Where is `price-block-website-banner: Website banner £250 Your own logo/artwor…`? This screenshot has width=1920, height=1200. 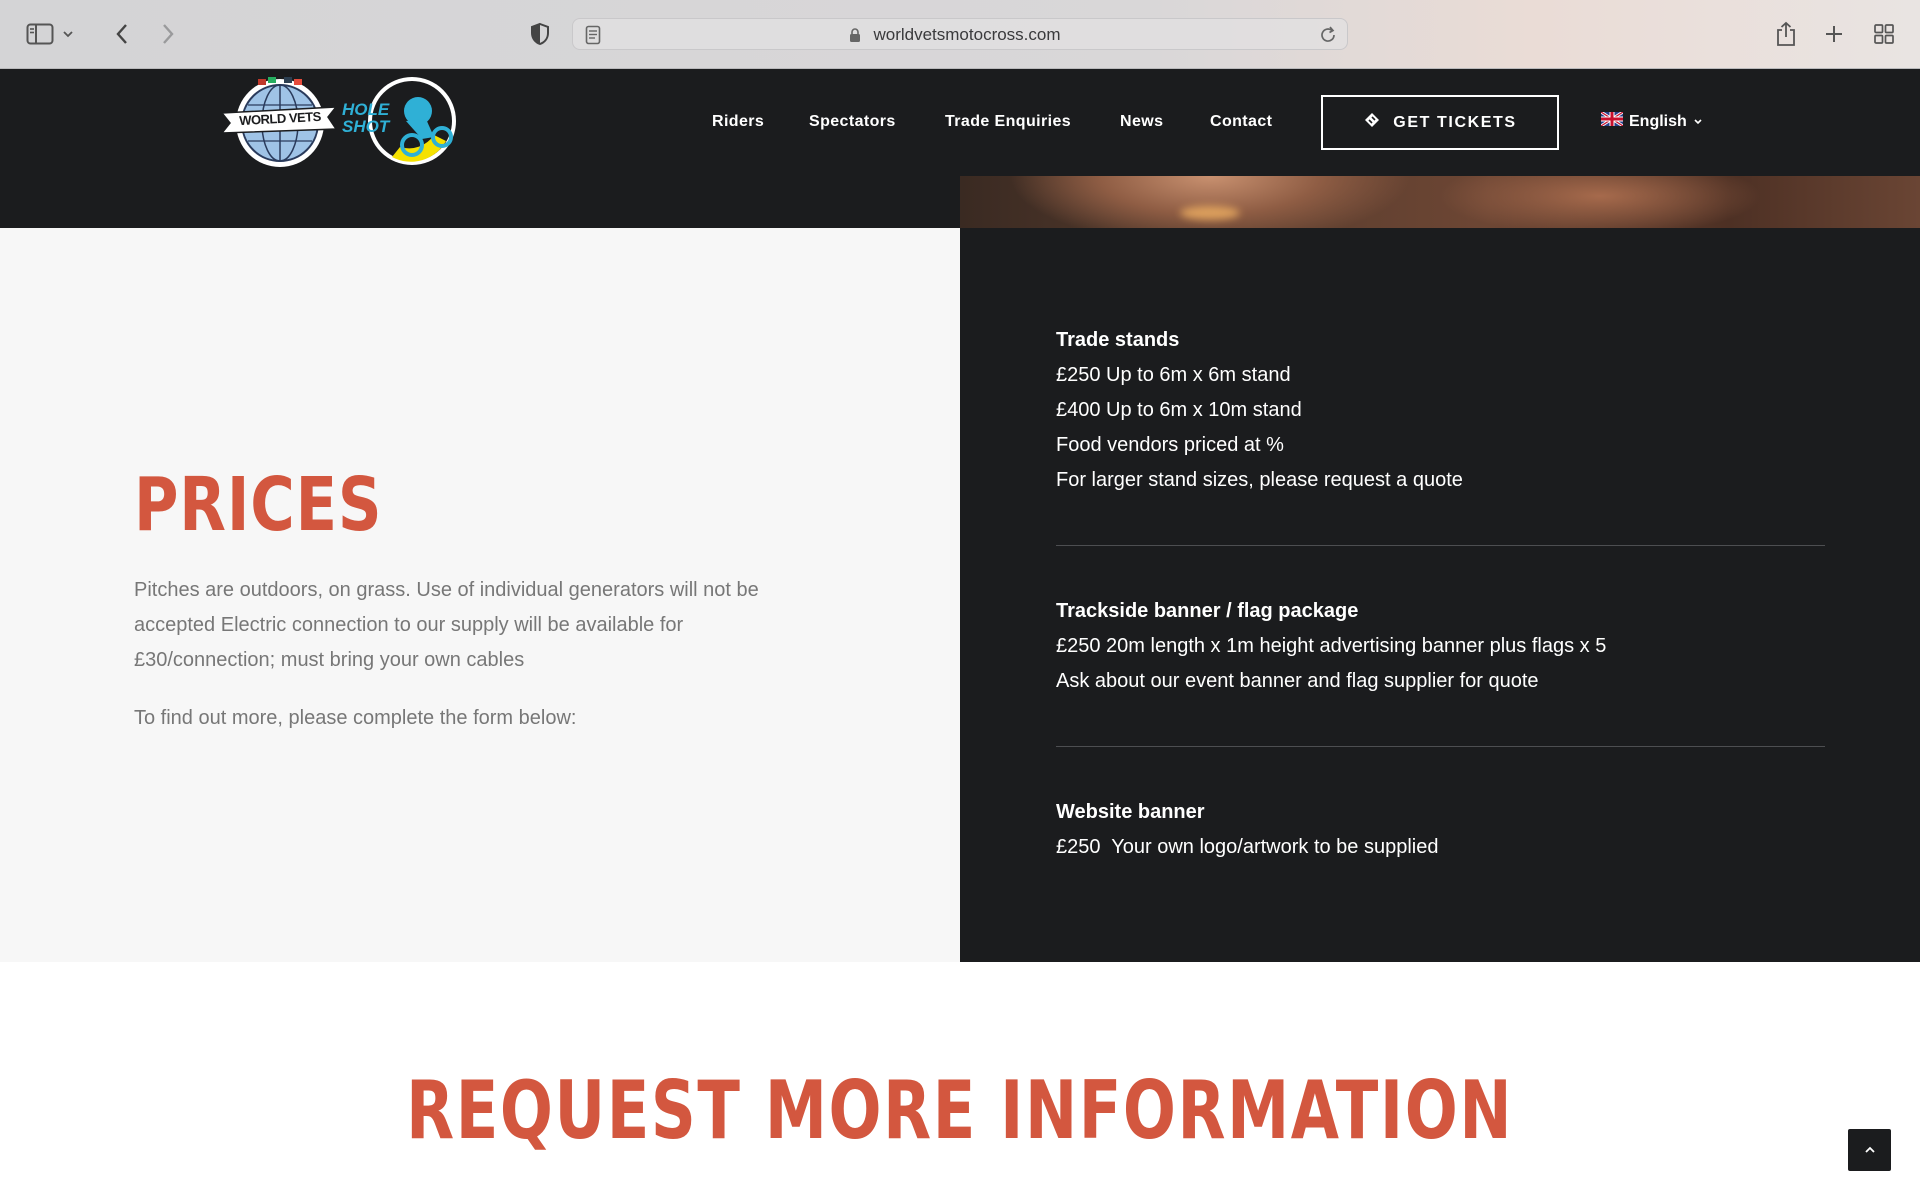
price-block-website-banner: Website banner £250 Your own logo/artwor… is located at coordinates (1441, 830).